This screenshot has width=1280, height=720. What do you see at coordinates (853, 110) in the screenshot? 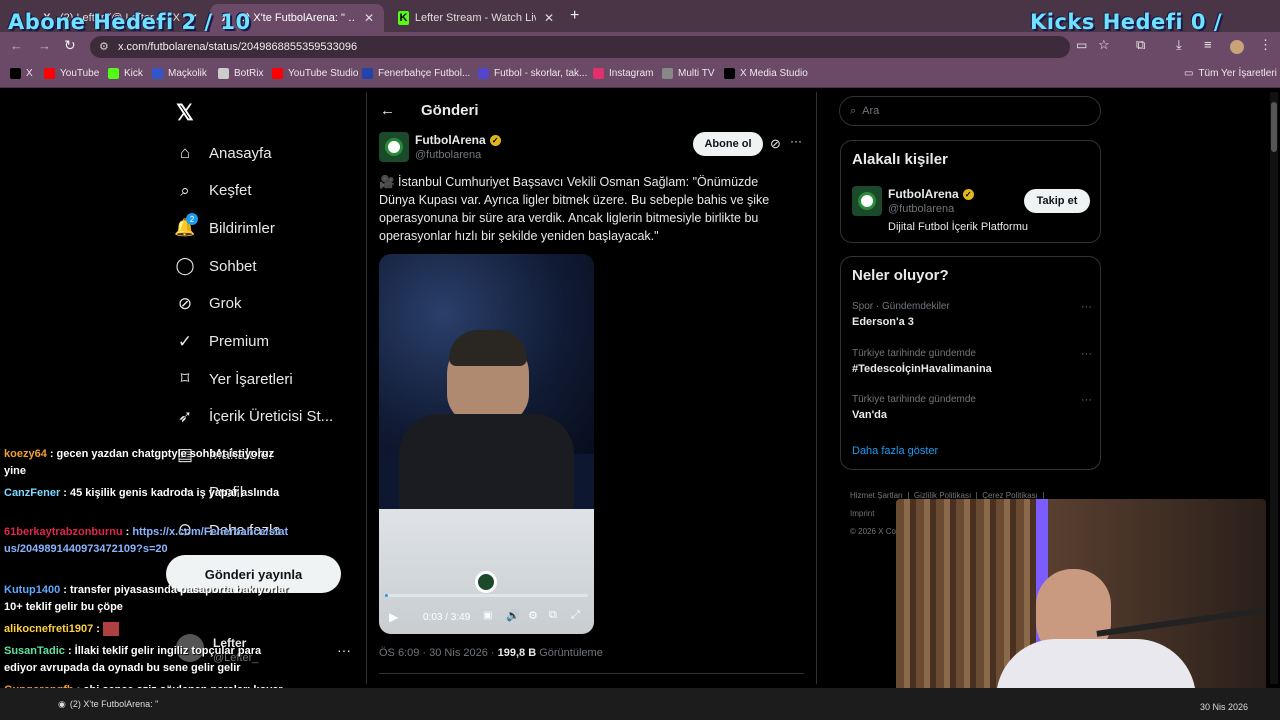
I see `search-icon: ⌕` at bounding box center [853, 110].